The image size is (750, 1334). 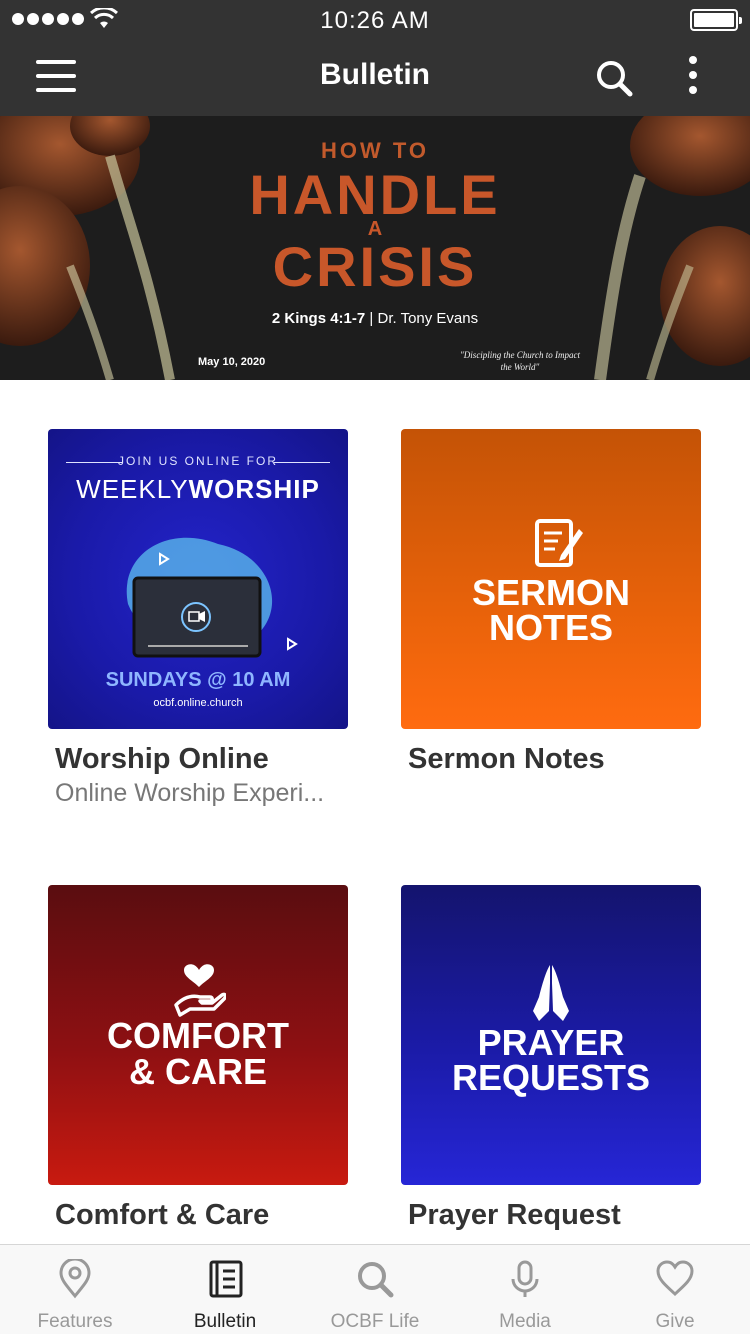 I want to click on notes-edit-icon, so click(x=559, y=543).